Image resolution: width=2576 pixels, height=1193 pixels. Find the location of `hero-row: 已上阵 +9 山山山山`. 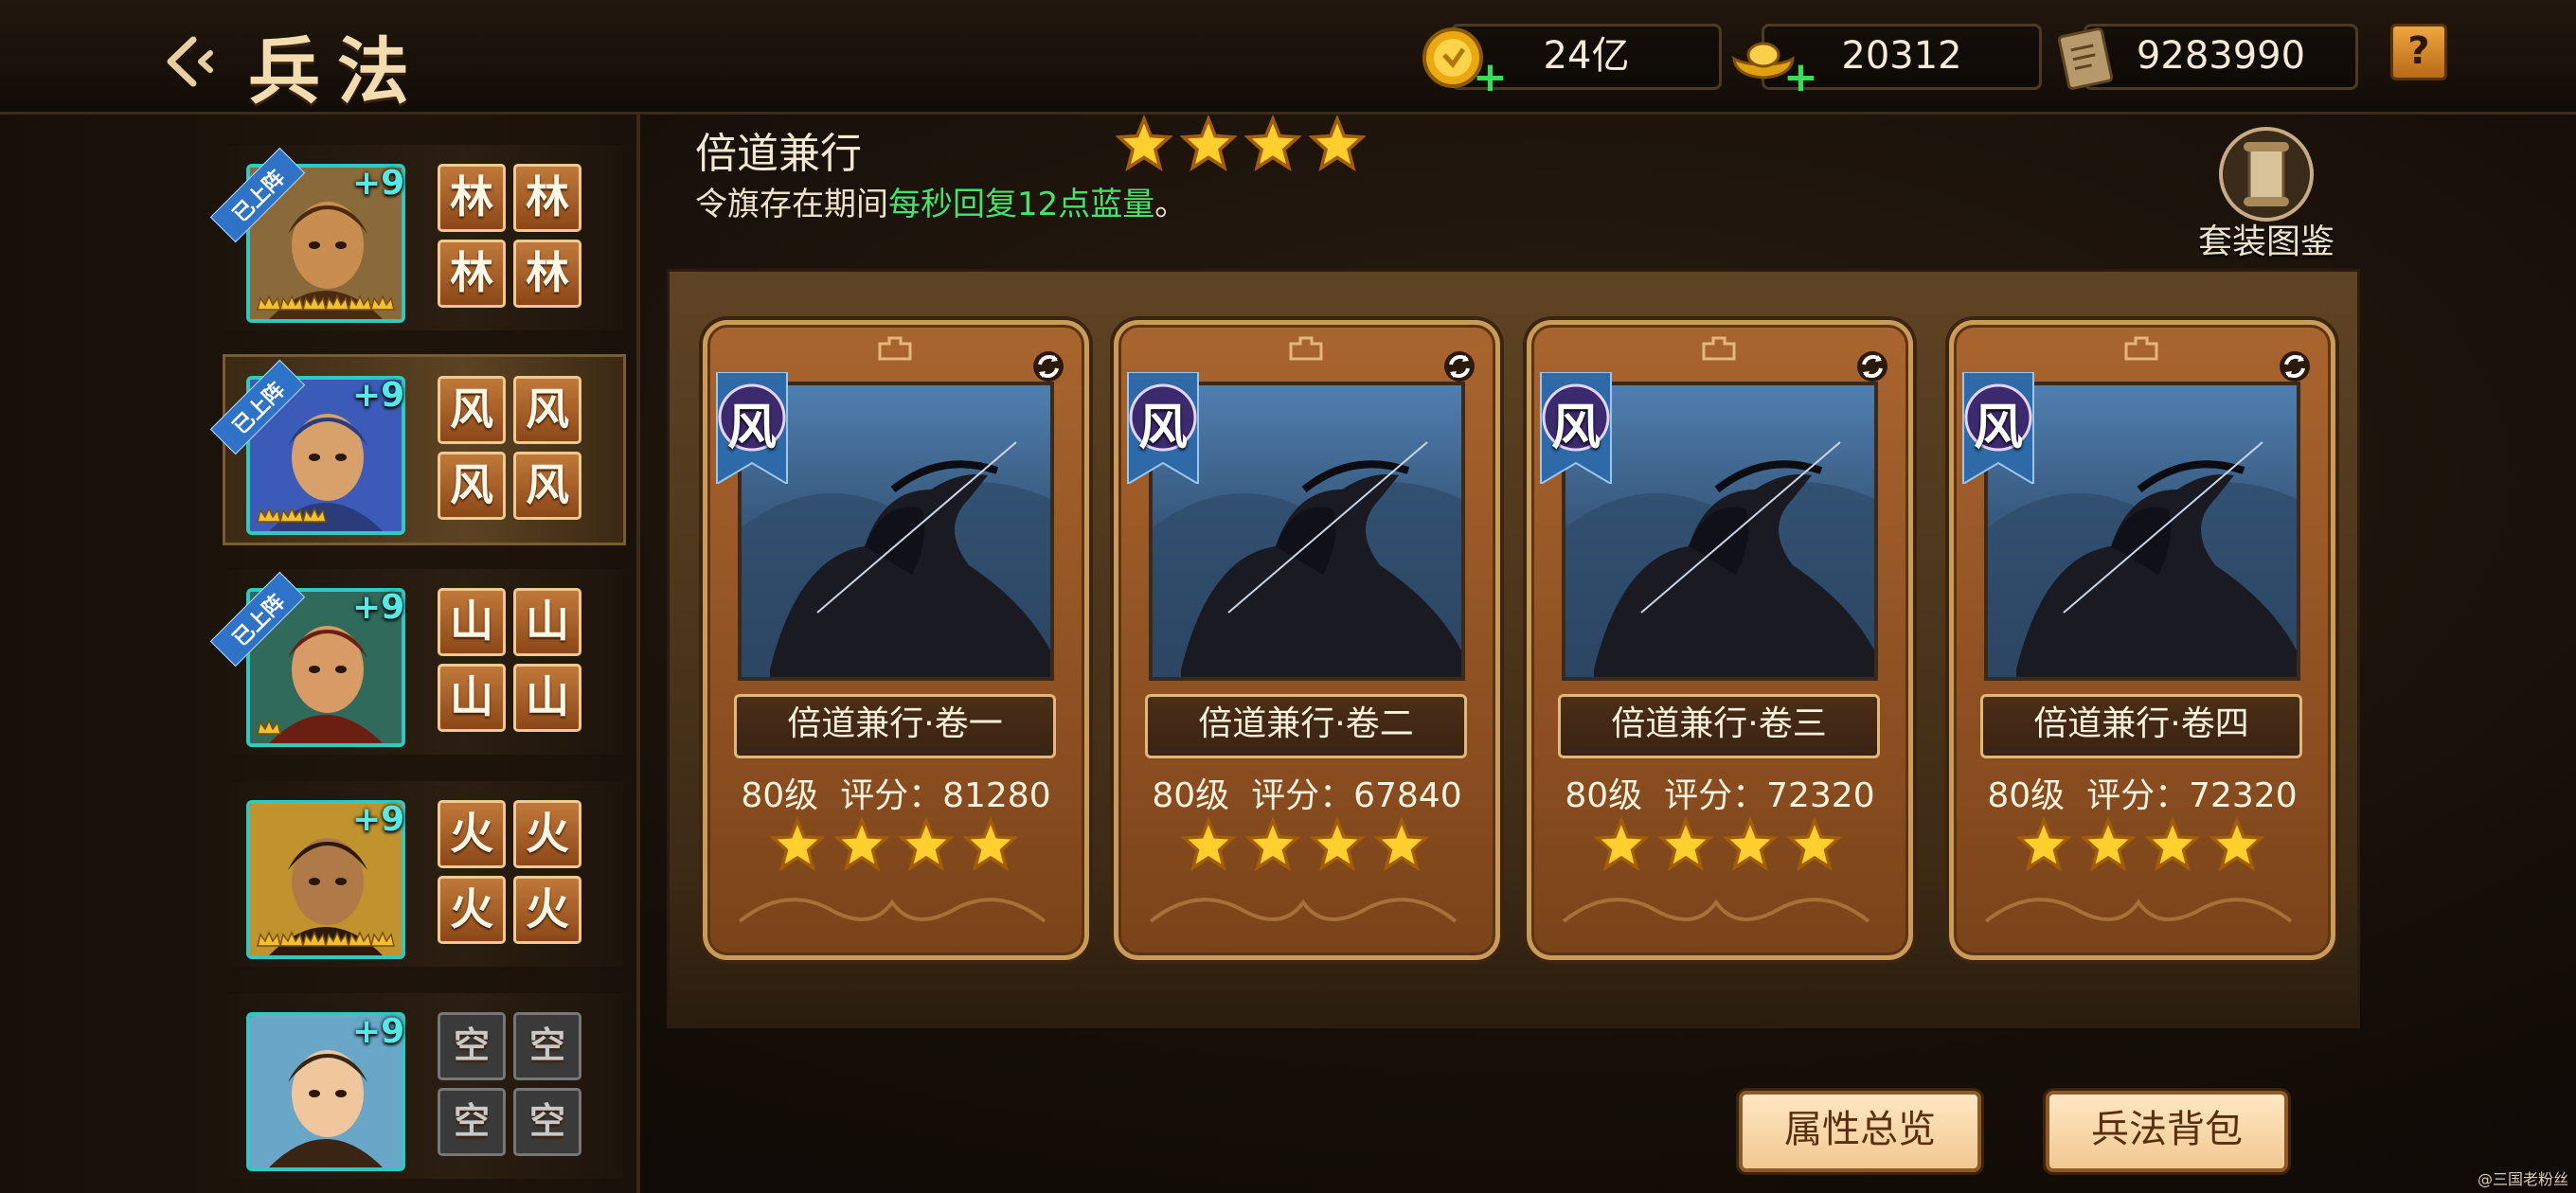

hero-row: 已上阵 +9 山山山山 is located at coordinates (416, 662).